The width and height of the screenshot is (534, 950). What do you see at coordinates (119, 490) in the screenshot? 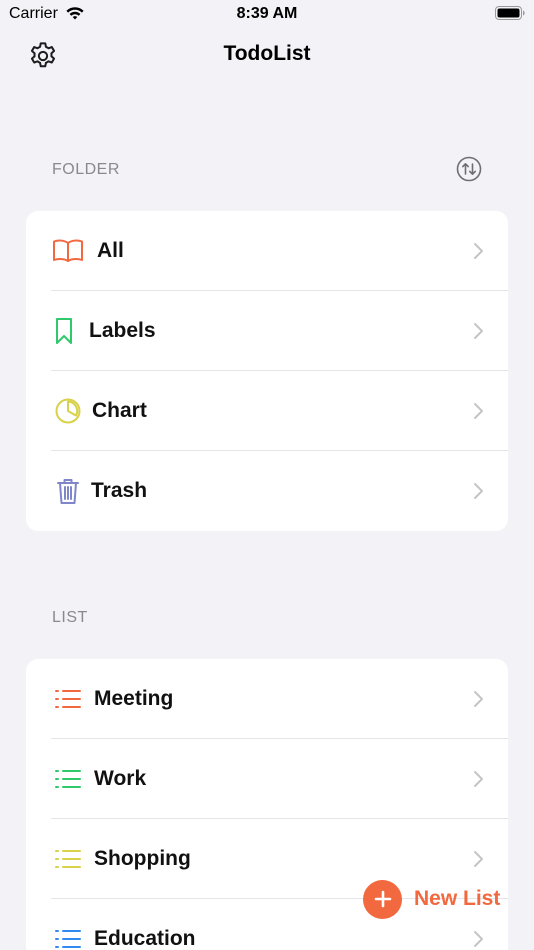
I see `folder-item-label: Trash` at bounding box center [119, 490].